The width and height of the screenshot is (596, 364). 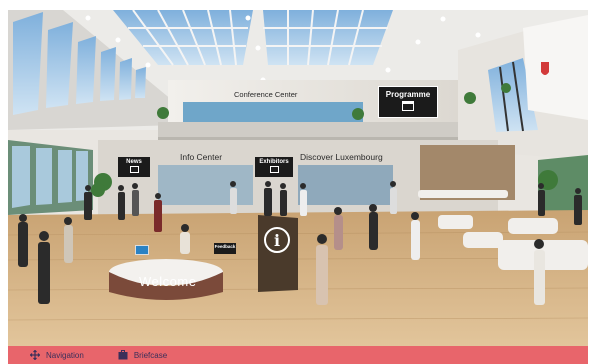 What do you see at coordinates (134, 162) in the screenshot?
I see `news-label: News` at bounding box center [134, 162].